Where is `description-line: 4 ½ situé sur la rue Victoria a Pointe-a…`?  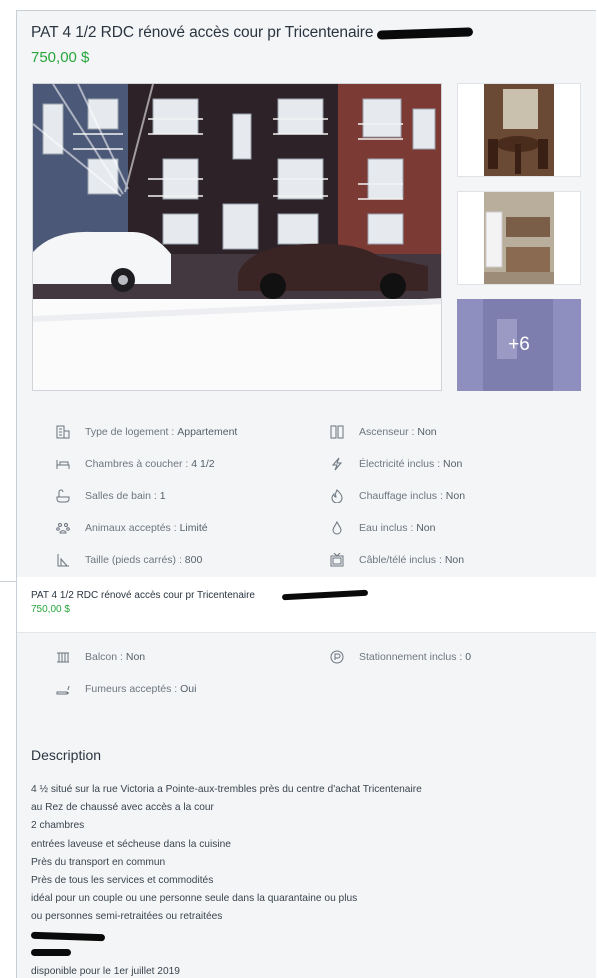 description-line: 4 ½ situé sur la rue Victoria a Pointe-a… is located at coordinates (226, 789).